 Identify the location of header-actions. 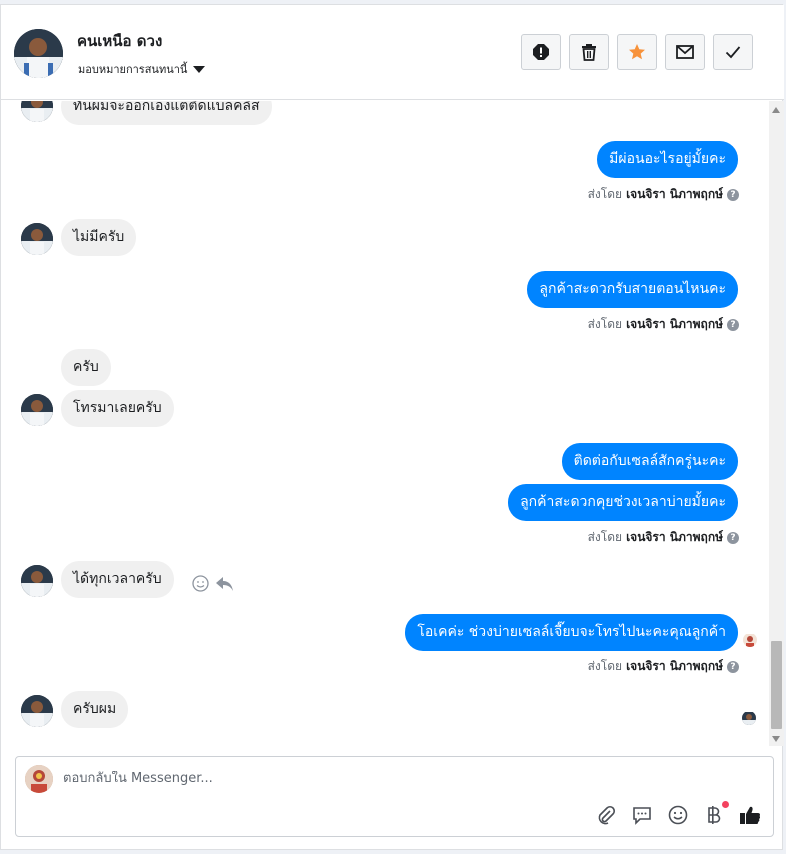
(637, 52).